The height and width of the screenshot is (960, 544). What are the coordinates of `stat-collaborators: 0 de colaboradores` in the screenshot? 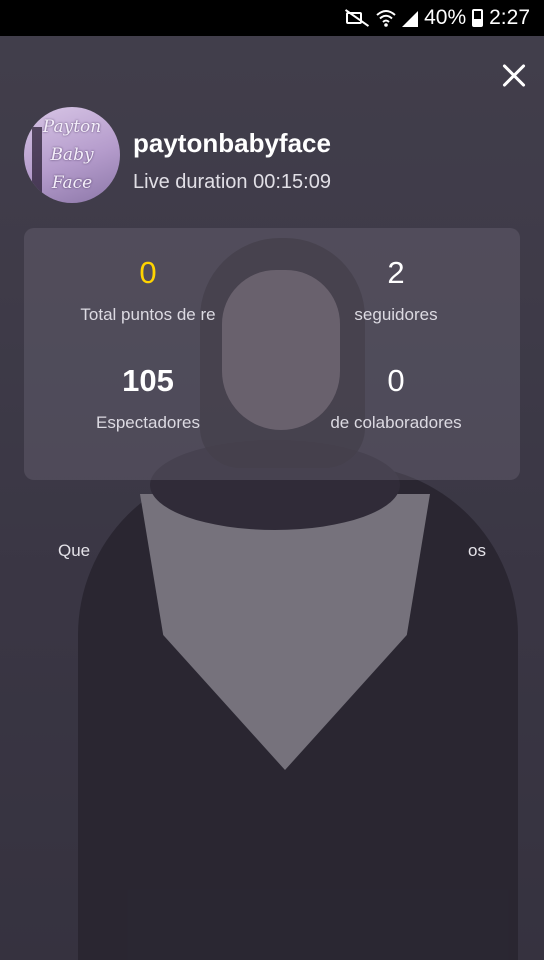 It's located at (396, 398).